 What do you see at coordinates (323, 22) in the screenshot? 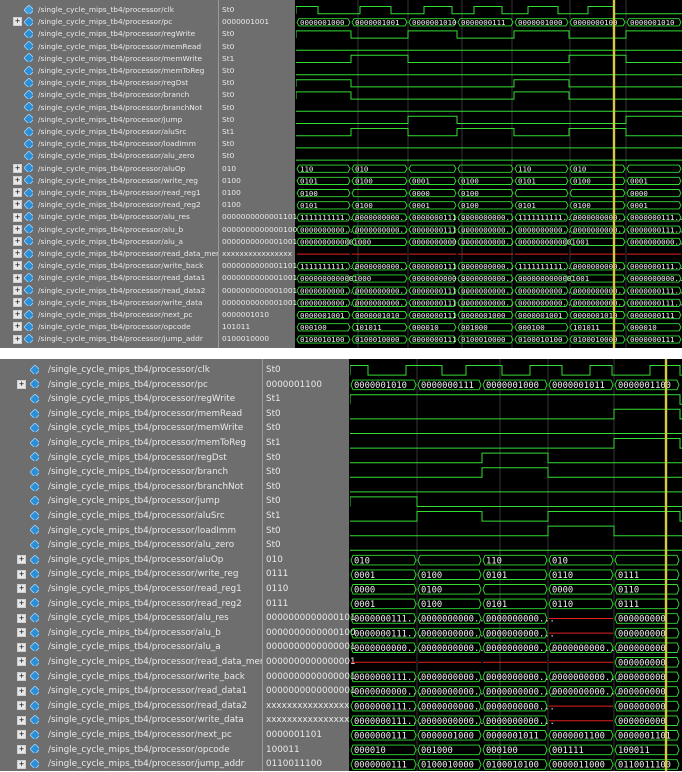
I see `bus-segment-pc: 0000001000` at bounding box center [323, 22].